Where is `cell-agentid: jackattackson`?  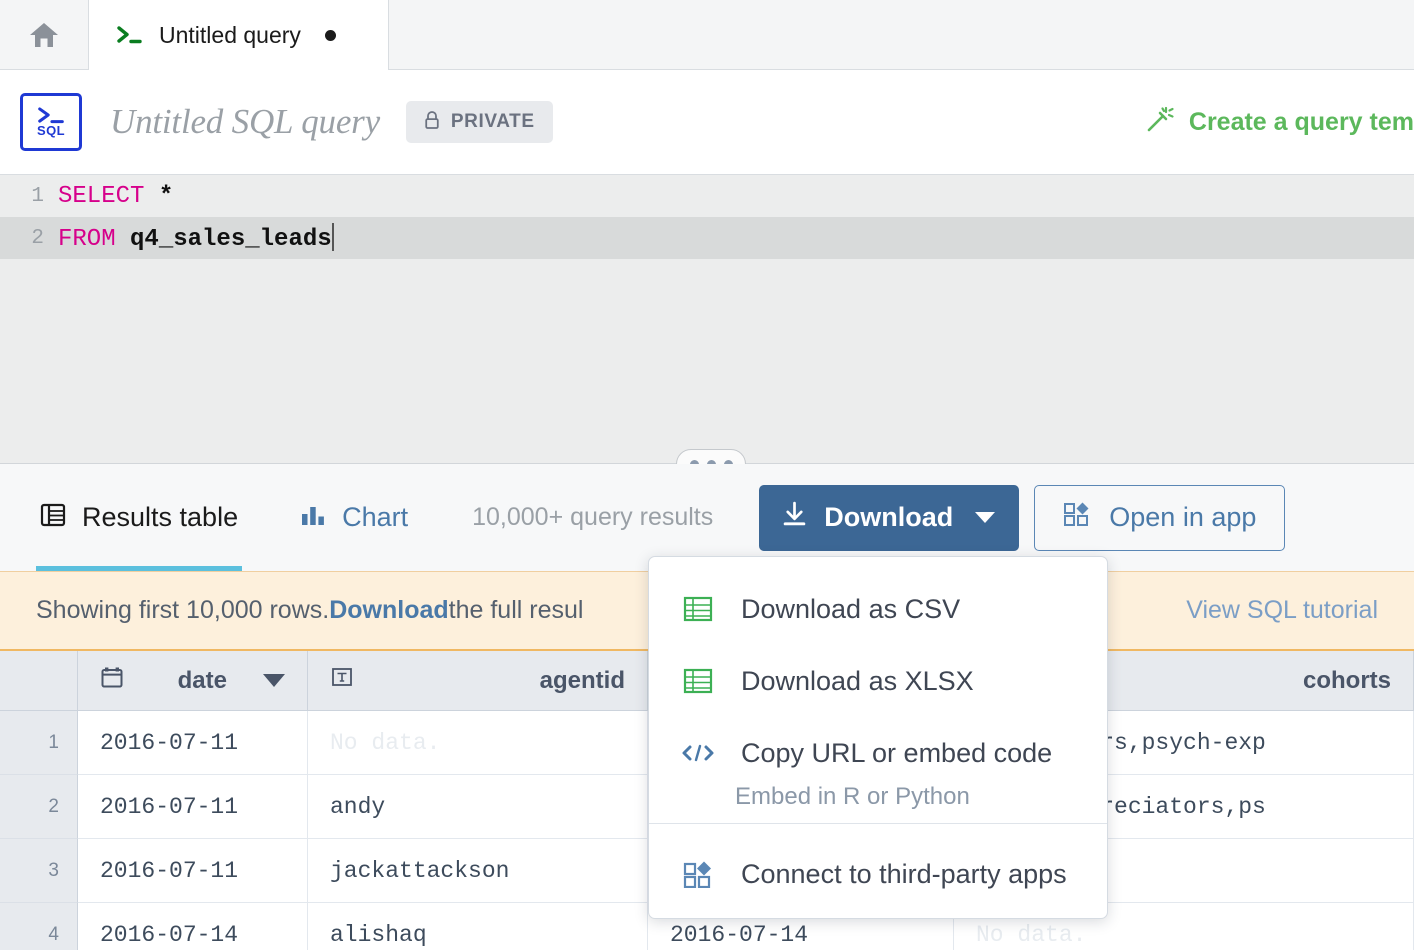 cell-agentid: jackattackson is located at coordinates (478, 871).